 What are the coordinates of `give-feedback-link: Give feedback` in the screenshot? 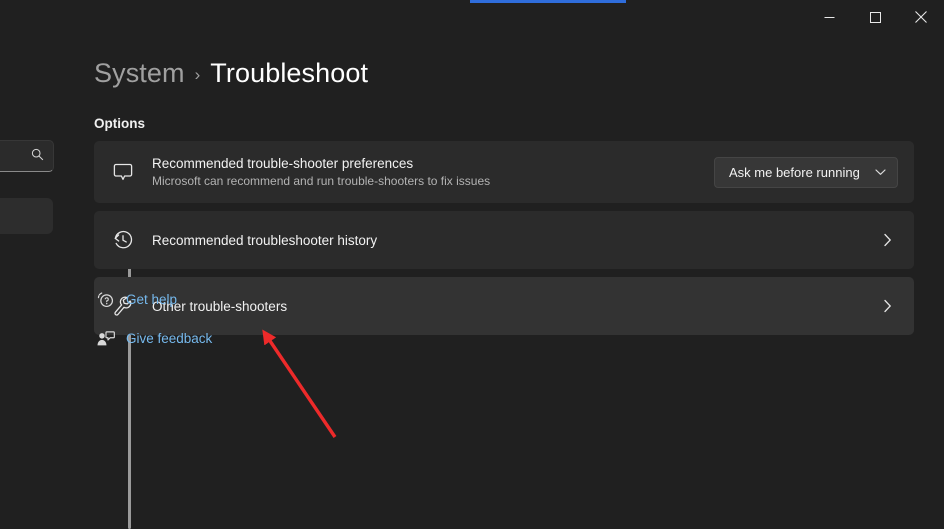 It's located at (150, 338).